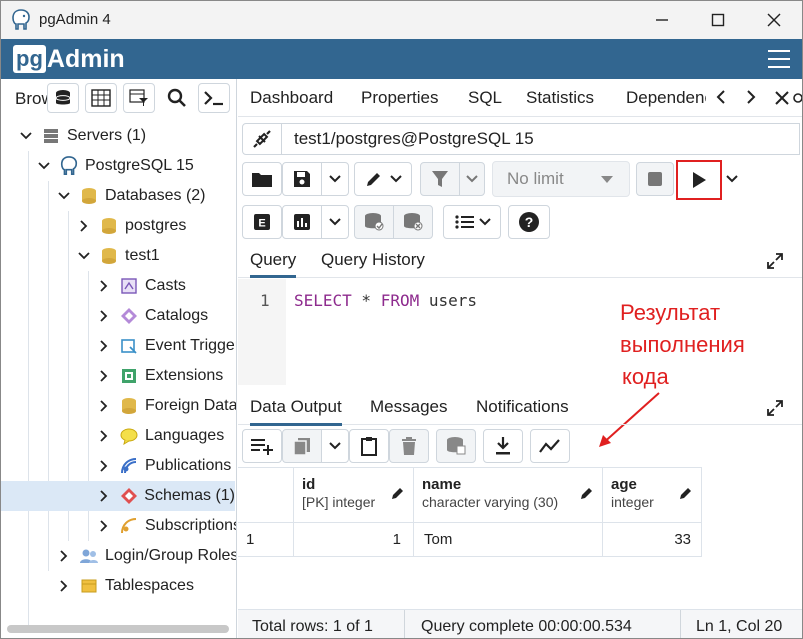 The width and height of the screenshot is (803, 639). What do you see at coordinates (522, 407) in the screenshot?
I see `tab-notifications: Notifications` at bounding box center [522, 407].